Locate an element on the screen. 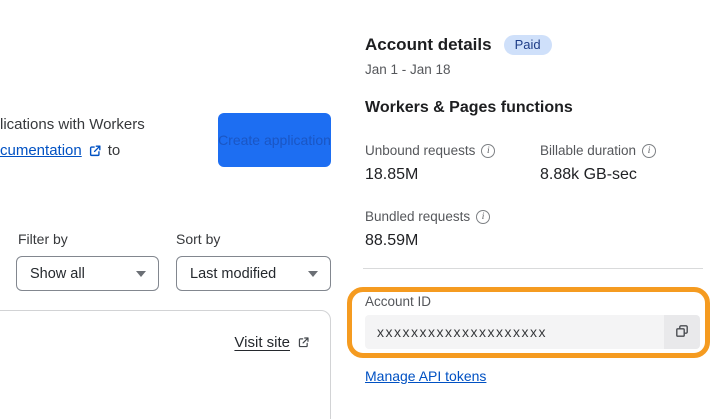 The width and height of the screenshot is (718, 419). account-id-field-group is located at coordinates (532, 332).